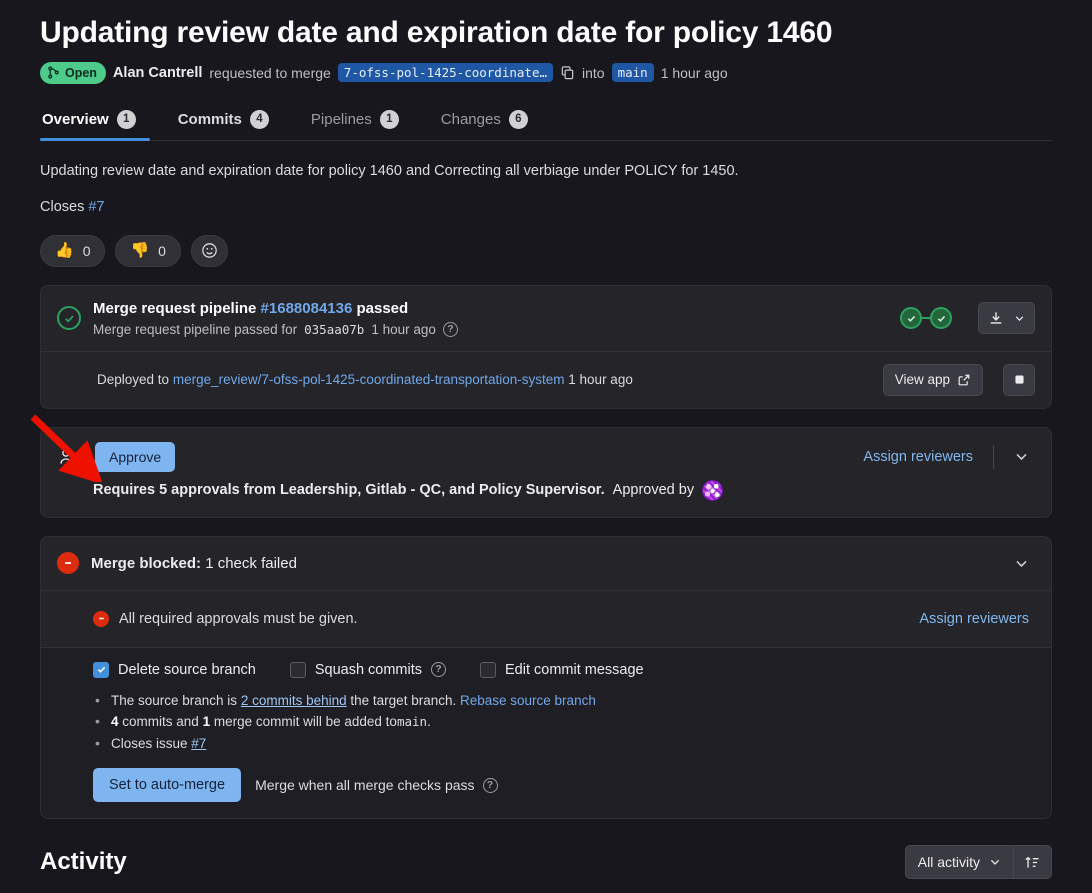 The image size is (1092, 893). What do you see at coordinates (307, 308) in the screenshot?
I see `pipeline-id-link: #1688084136` at bounding box center [307, 308].